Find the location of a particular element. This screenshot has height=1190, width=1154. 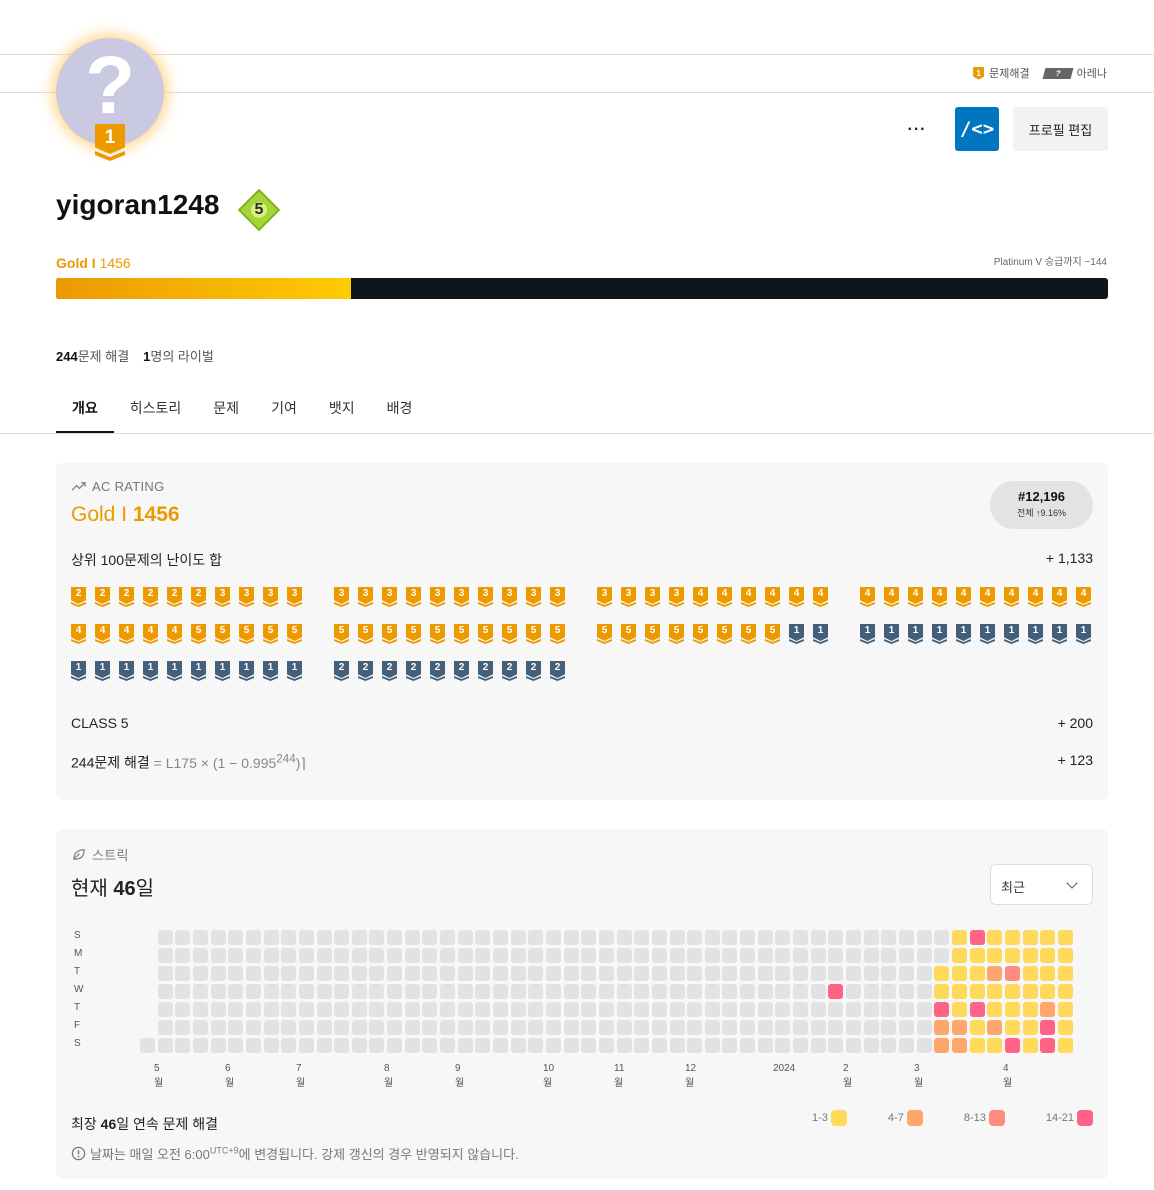

streak-range-select: 최근 is located at coordinates (1041, 884).